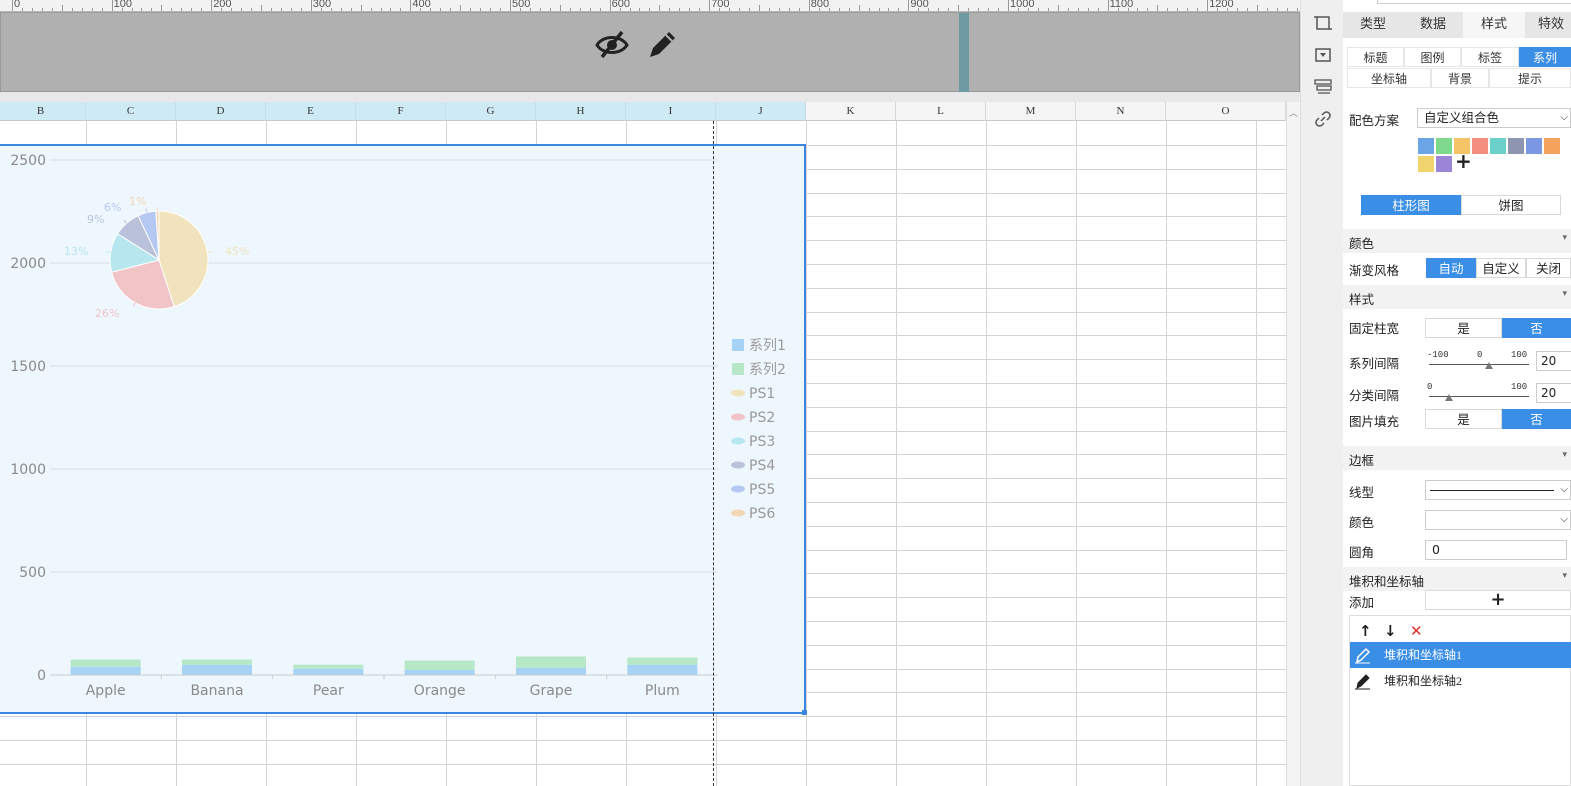  What do you see at coordinates (1463, 328) in the screenshot?
I see `fixed-width-yes: 是` at bounding box center [1463, 328].